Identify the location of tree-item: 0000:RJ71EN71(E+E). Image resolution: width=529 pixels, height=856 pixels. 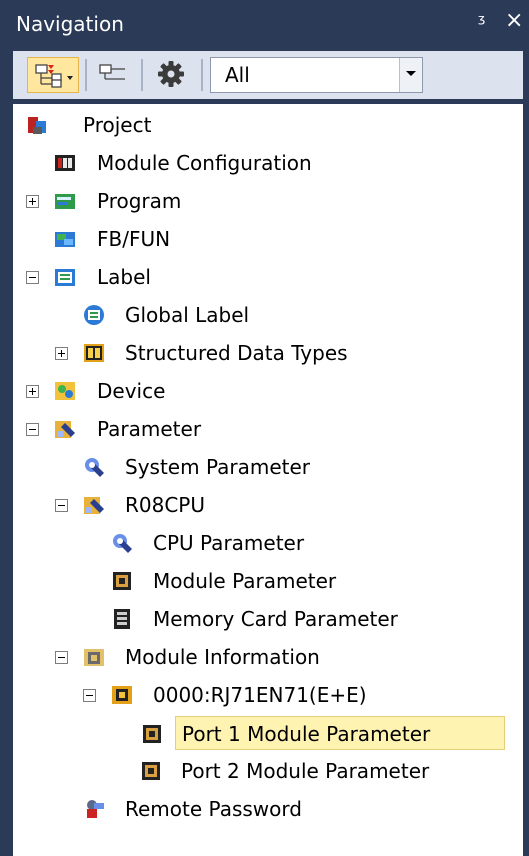
(265, 695).